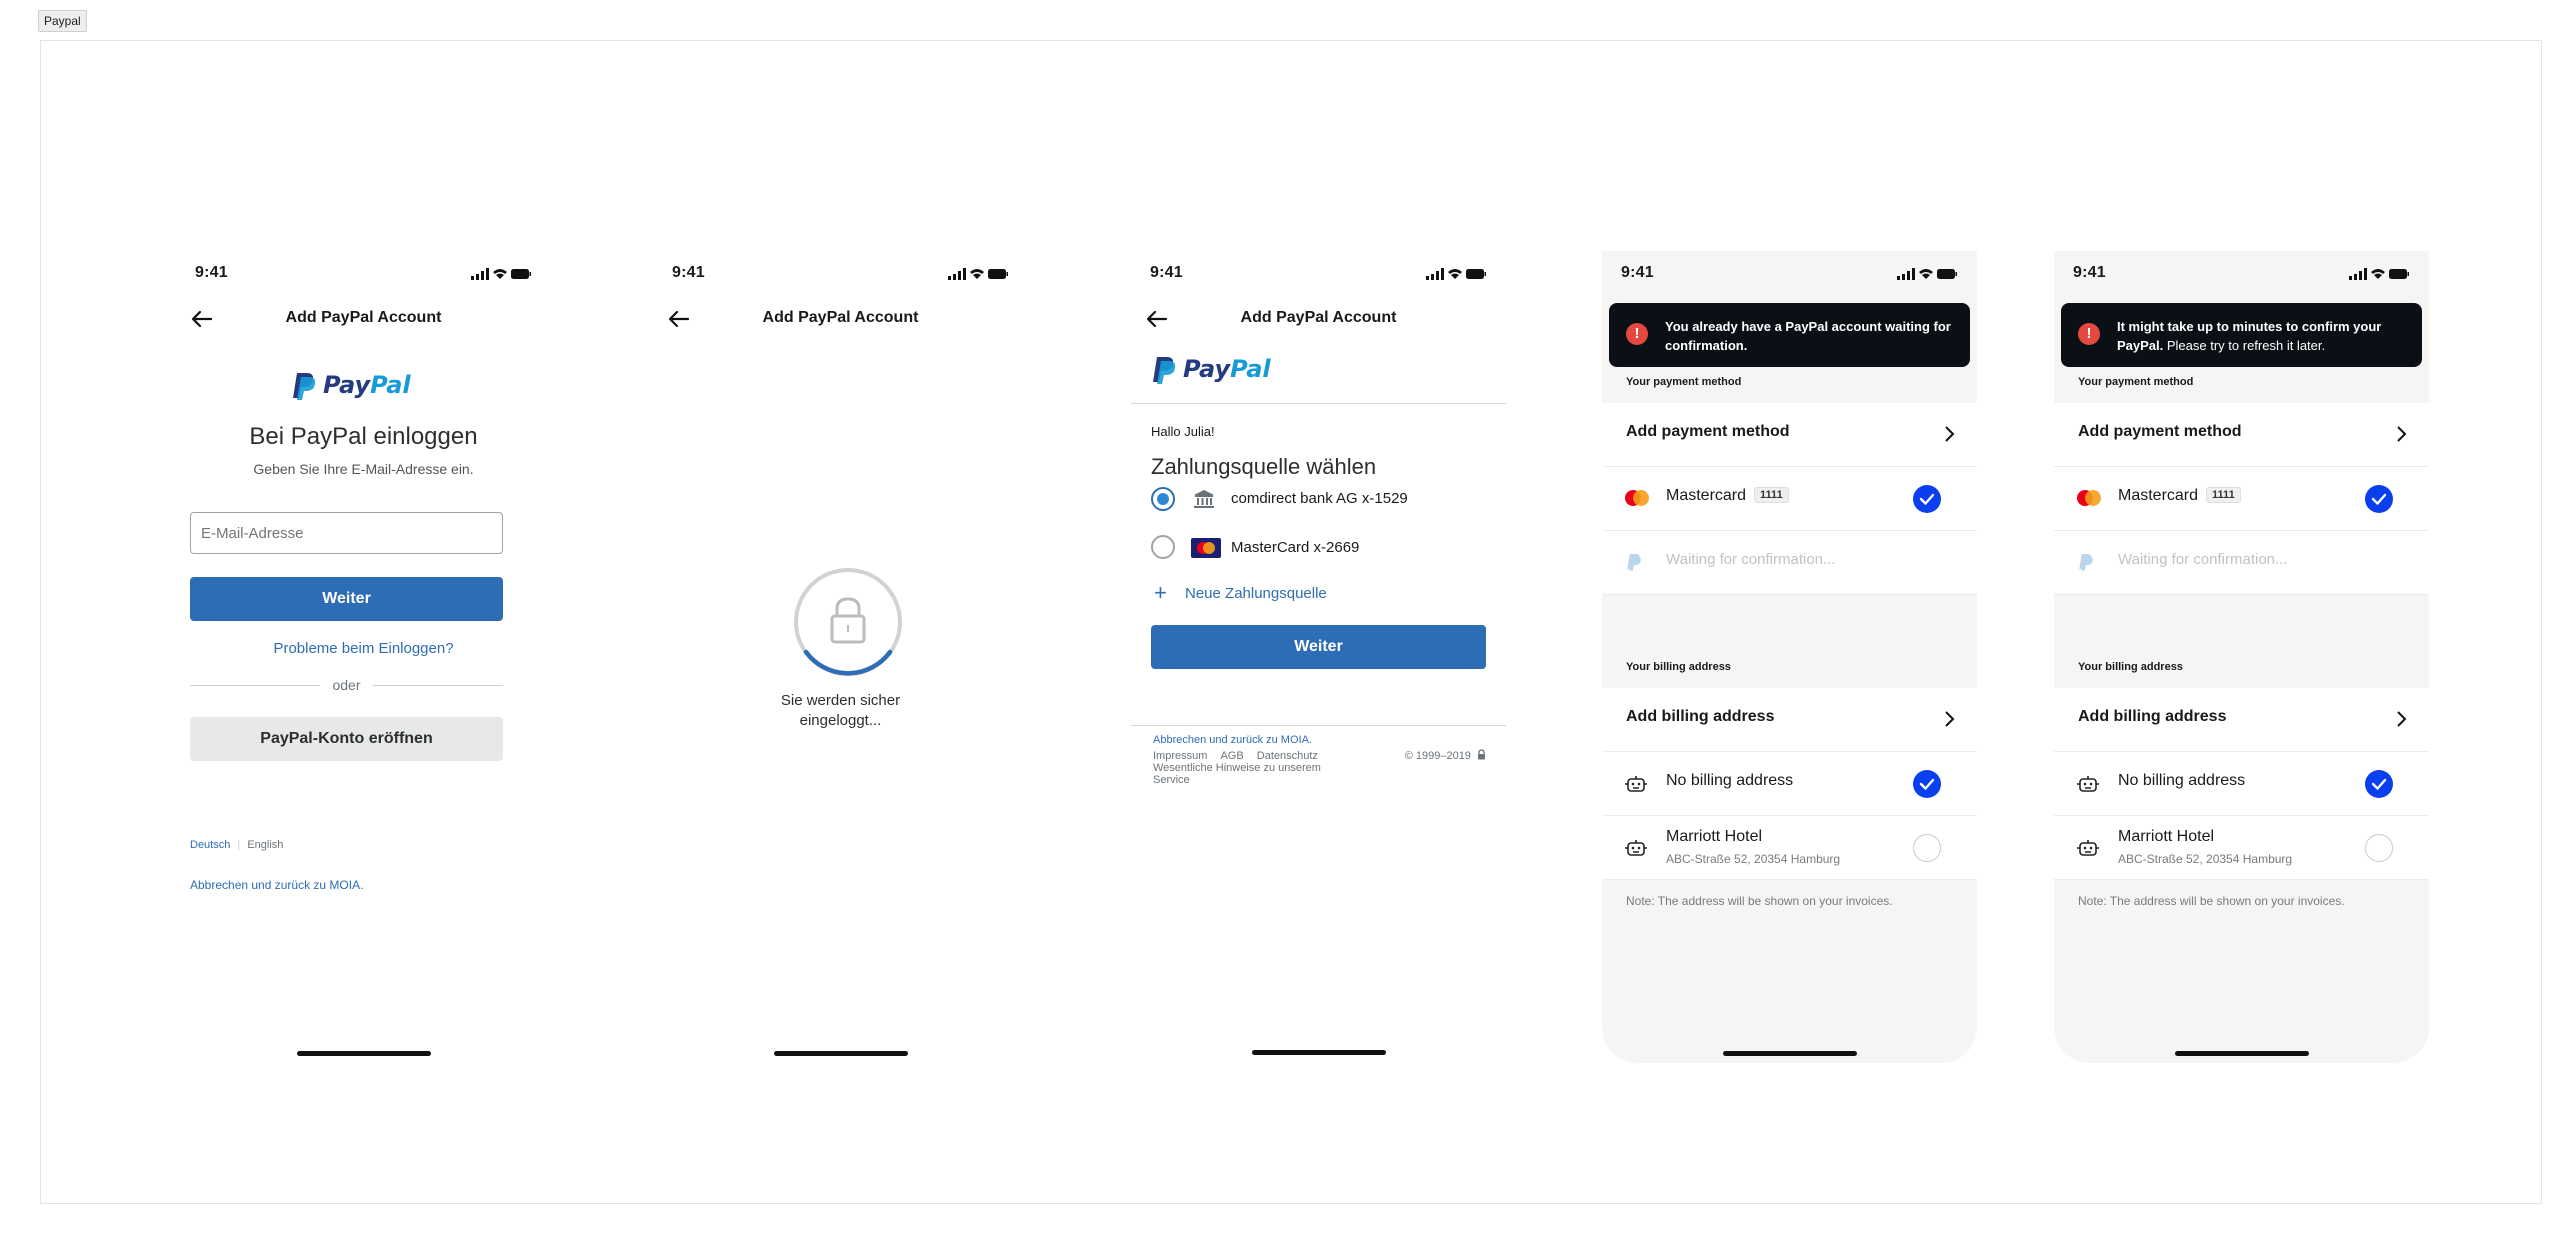 The image size is (2569, 1241). Describe the element at coordinates (1318, 403) in the screenshot. I see `header-divider` at that location.